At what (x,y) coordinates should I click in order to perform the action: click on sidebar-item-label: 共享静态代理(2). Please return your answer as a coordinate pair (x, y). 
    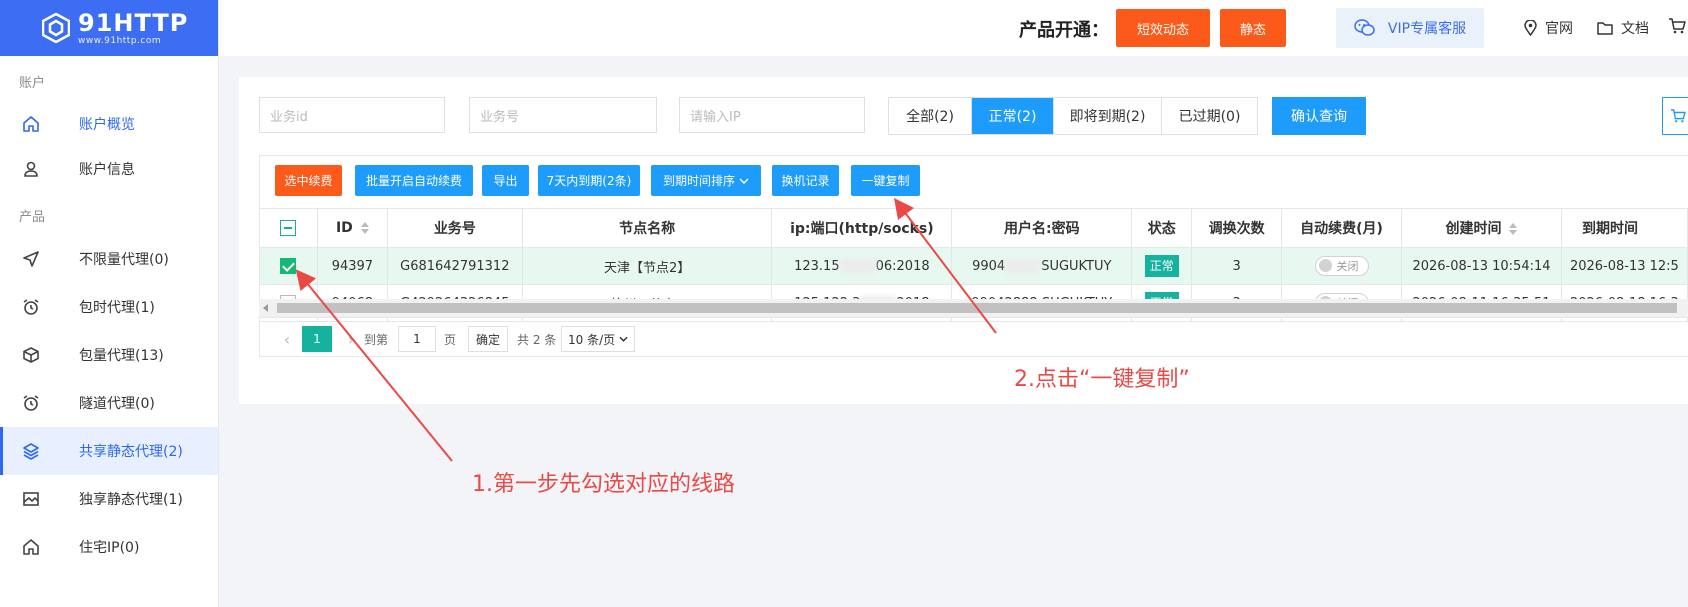
    Looking at the image, I should click on (131, 452).